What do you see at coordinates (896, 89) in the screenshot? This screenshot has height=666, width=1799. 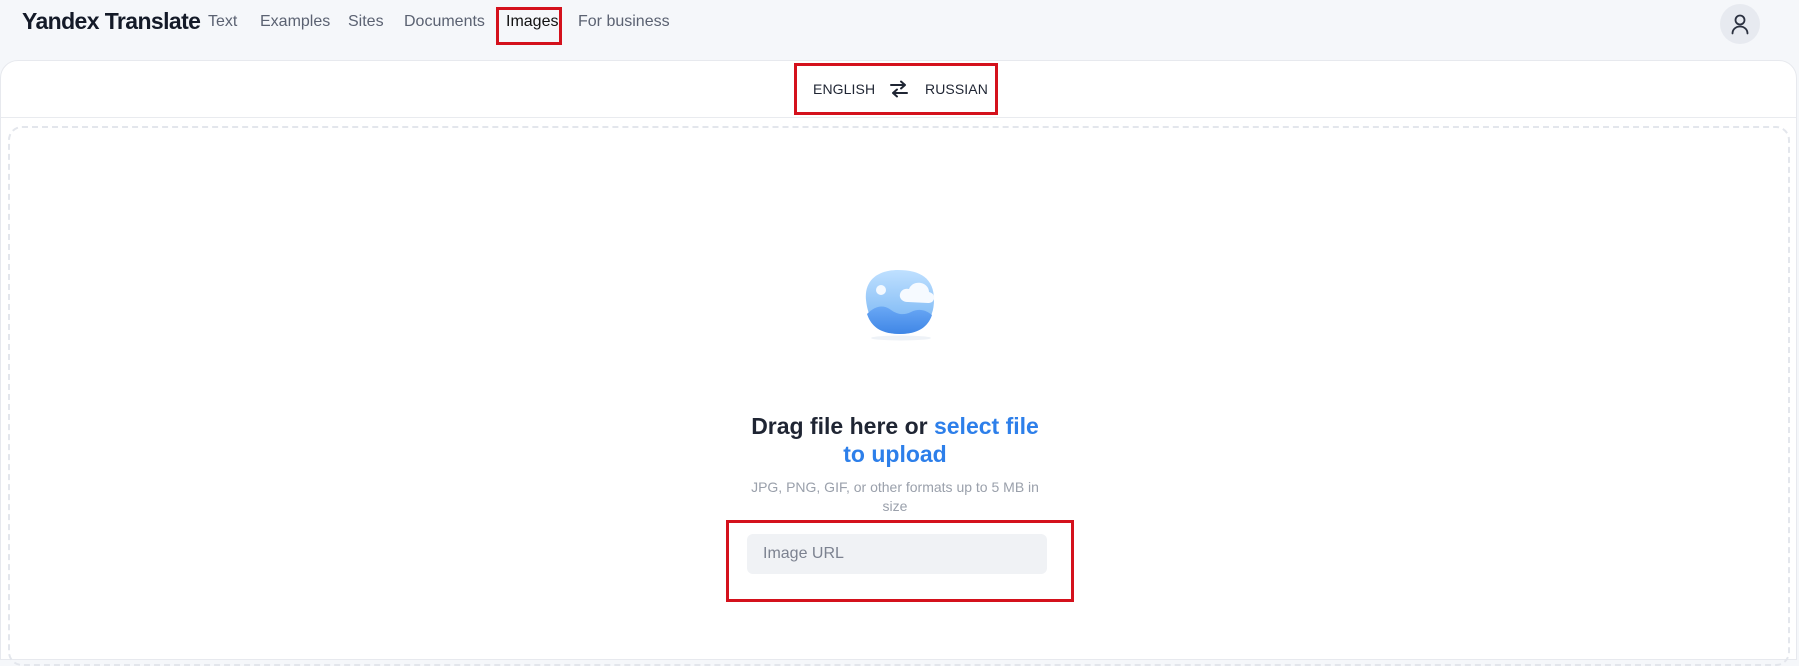 I see `language-bar-highlight` at bounding box center [896, 89].